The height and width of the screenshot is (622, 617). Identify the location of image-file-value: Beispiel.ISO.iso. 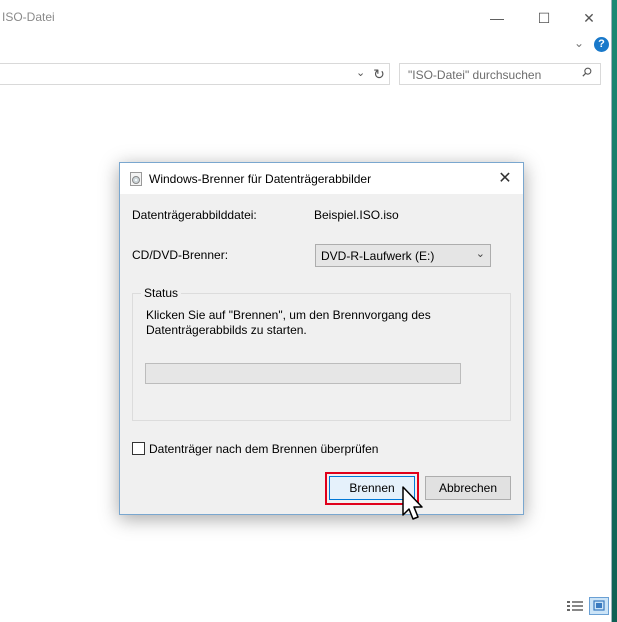
(356, 215).